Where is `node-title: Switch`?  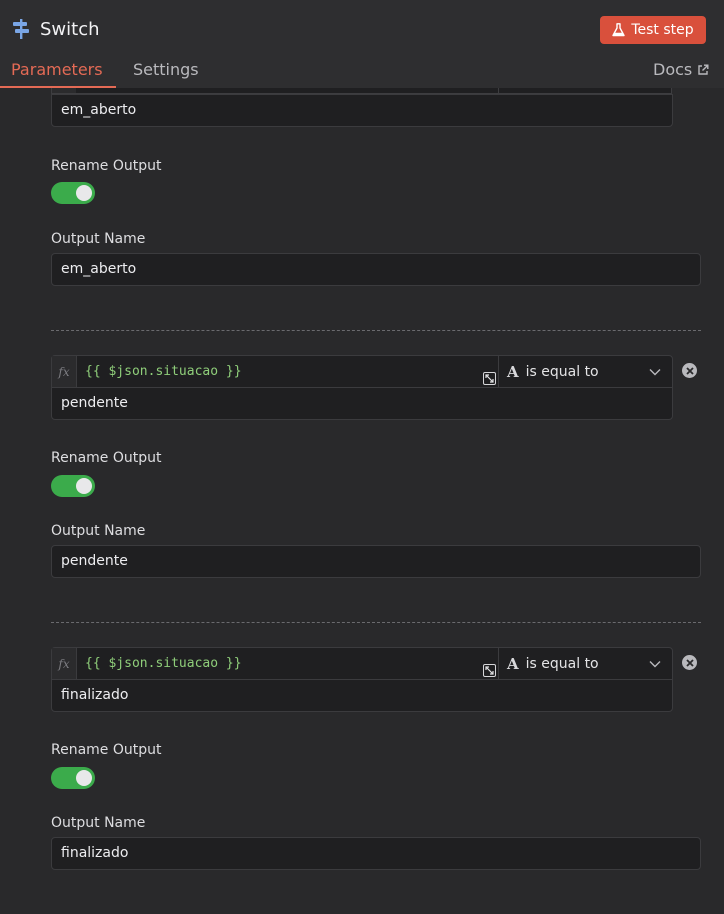
node-title: Switch is located at coordinates (70, 29).